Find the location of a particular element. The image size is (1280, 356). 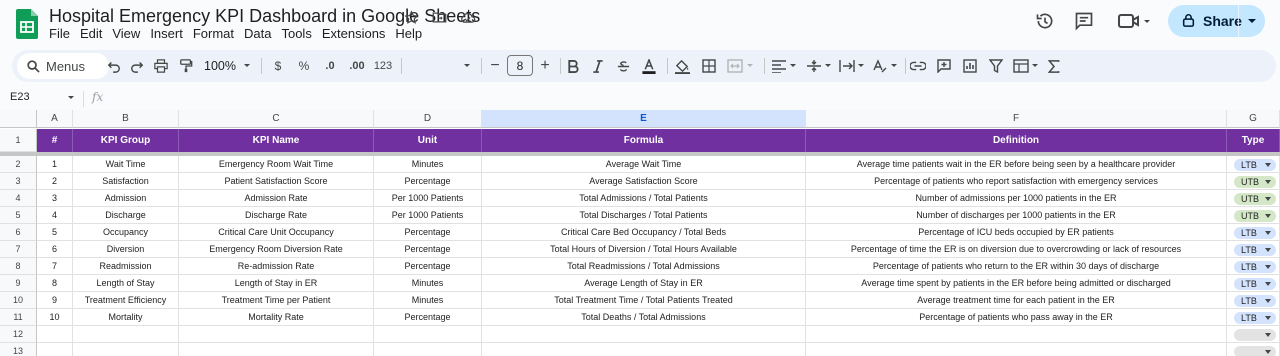

filter-icon is located at coordinates (996, 66).